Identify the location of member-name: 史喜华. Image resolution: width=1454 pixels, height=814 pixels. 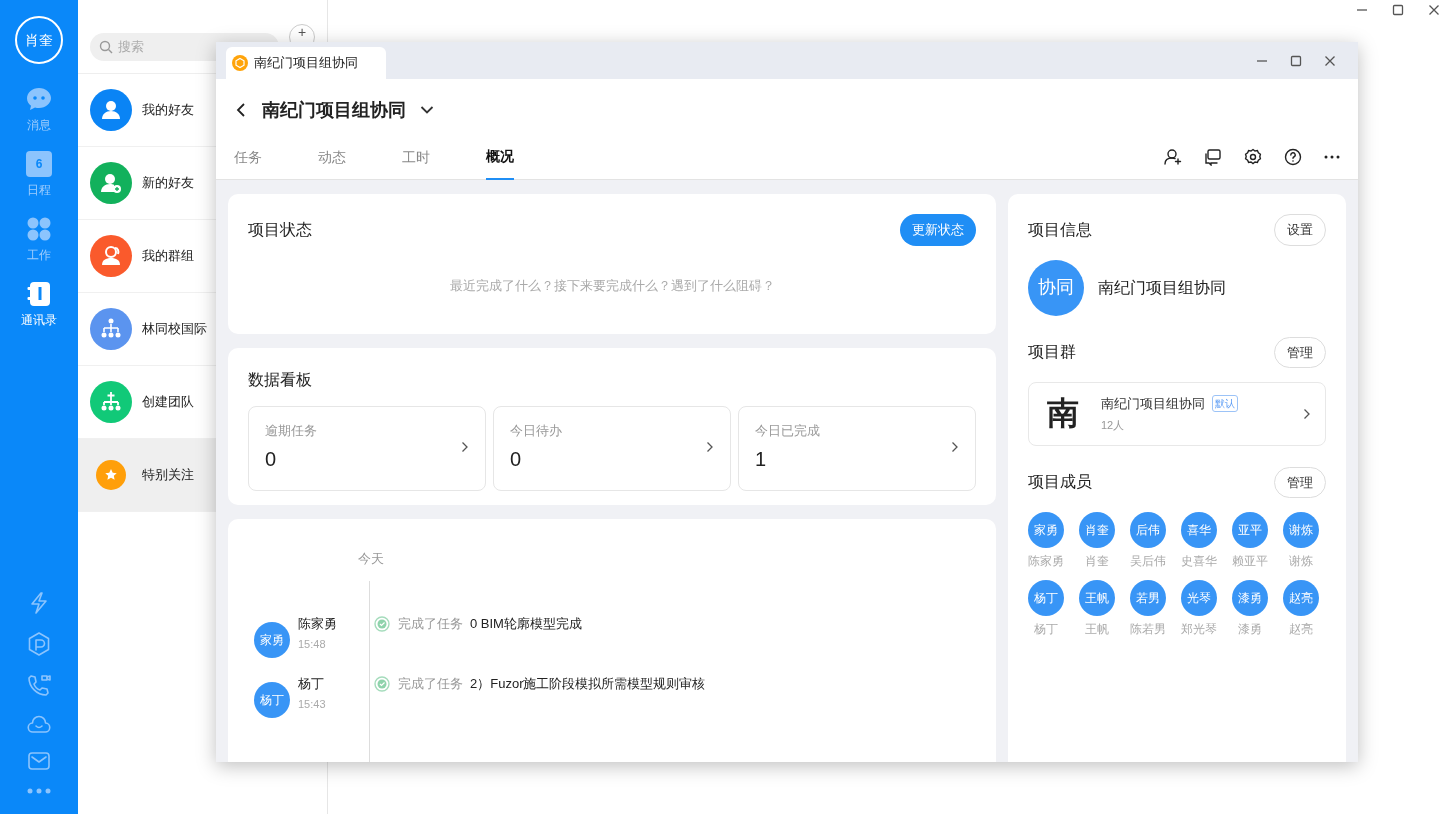
(1199, 562).